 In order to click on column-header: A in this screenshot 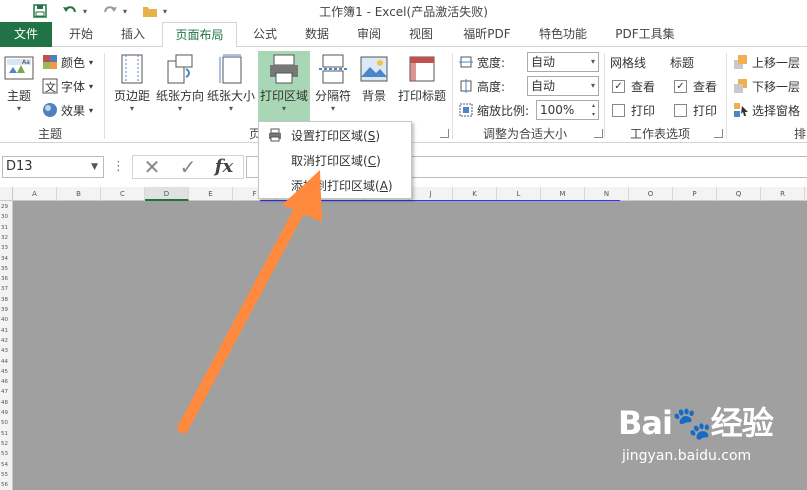, I will do `click(35, 194)`.